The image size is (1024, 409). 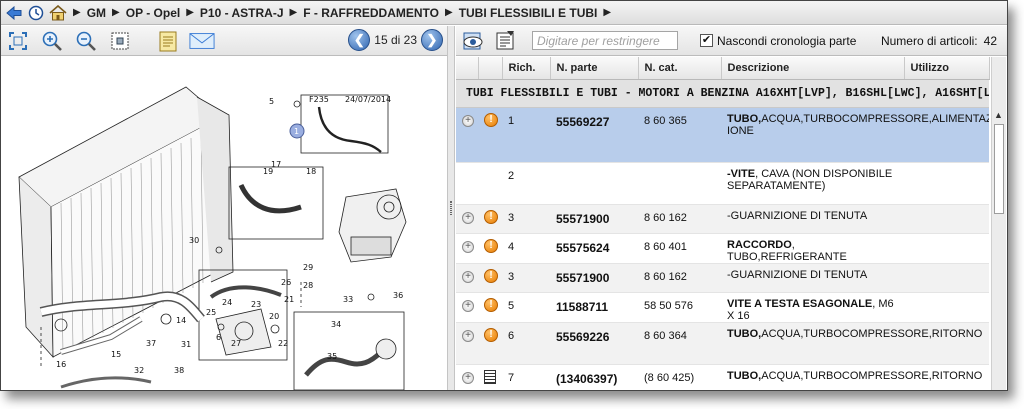 What do you see at coordinates (120, 41) in the screenshot?
I see `actual-size-icon` at bounding box center [120, 41].